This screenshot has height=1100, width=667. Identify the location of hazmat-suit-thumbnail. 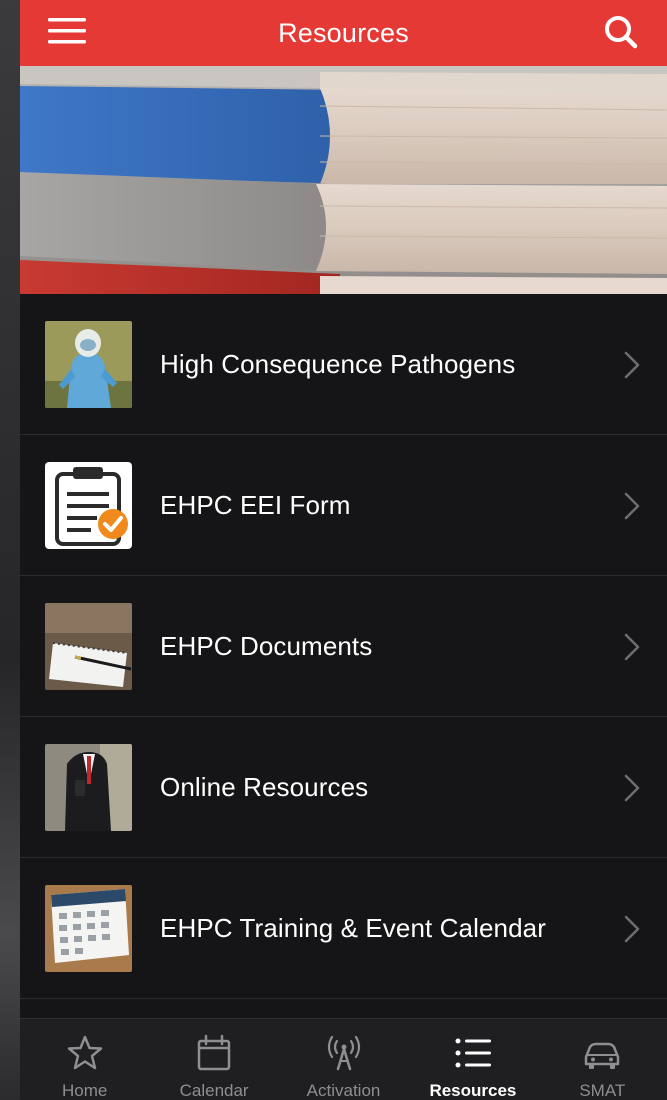
(88, 364).